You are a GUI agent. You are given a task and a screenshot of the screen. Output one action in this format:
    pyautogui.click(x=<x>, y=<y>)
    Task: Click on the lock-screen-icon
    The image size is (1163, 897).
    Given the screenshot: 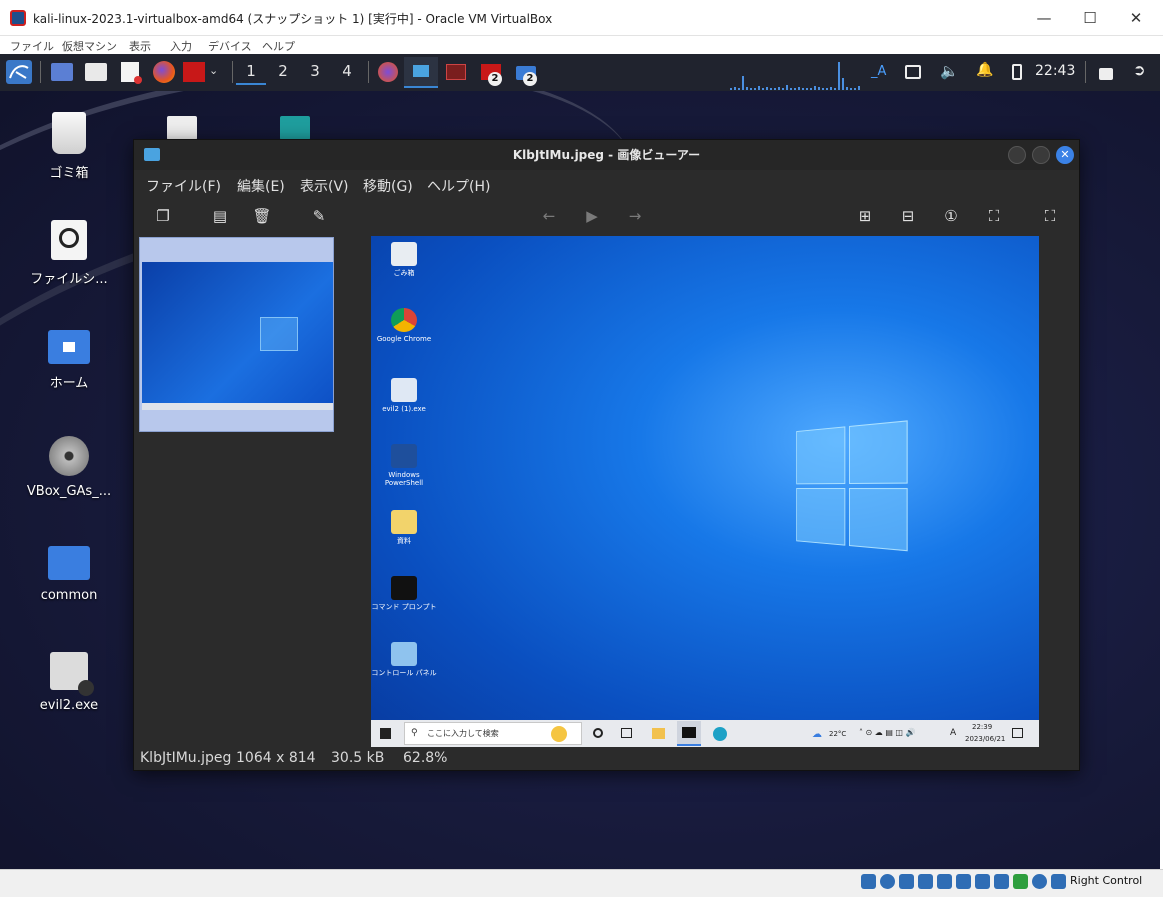 What is the action you would take?
    pyautogui.click(x=1106, y=74)
    